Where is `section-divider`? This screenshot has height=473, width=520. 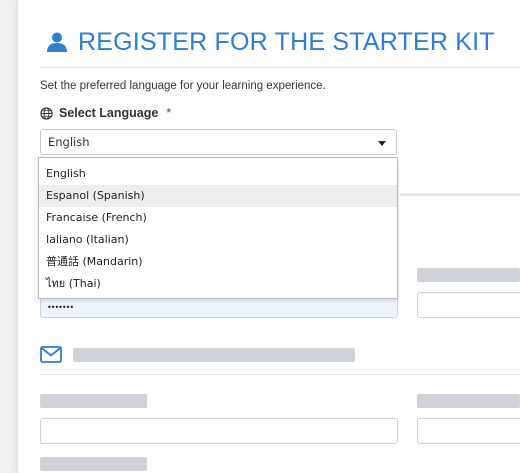 section-divider is located at coordinates (280, 374).